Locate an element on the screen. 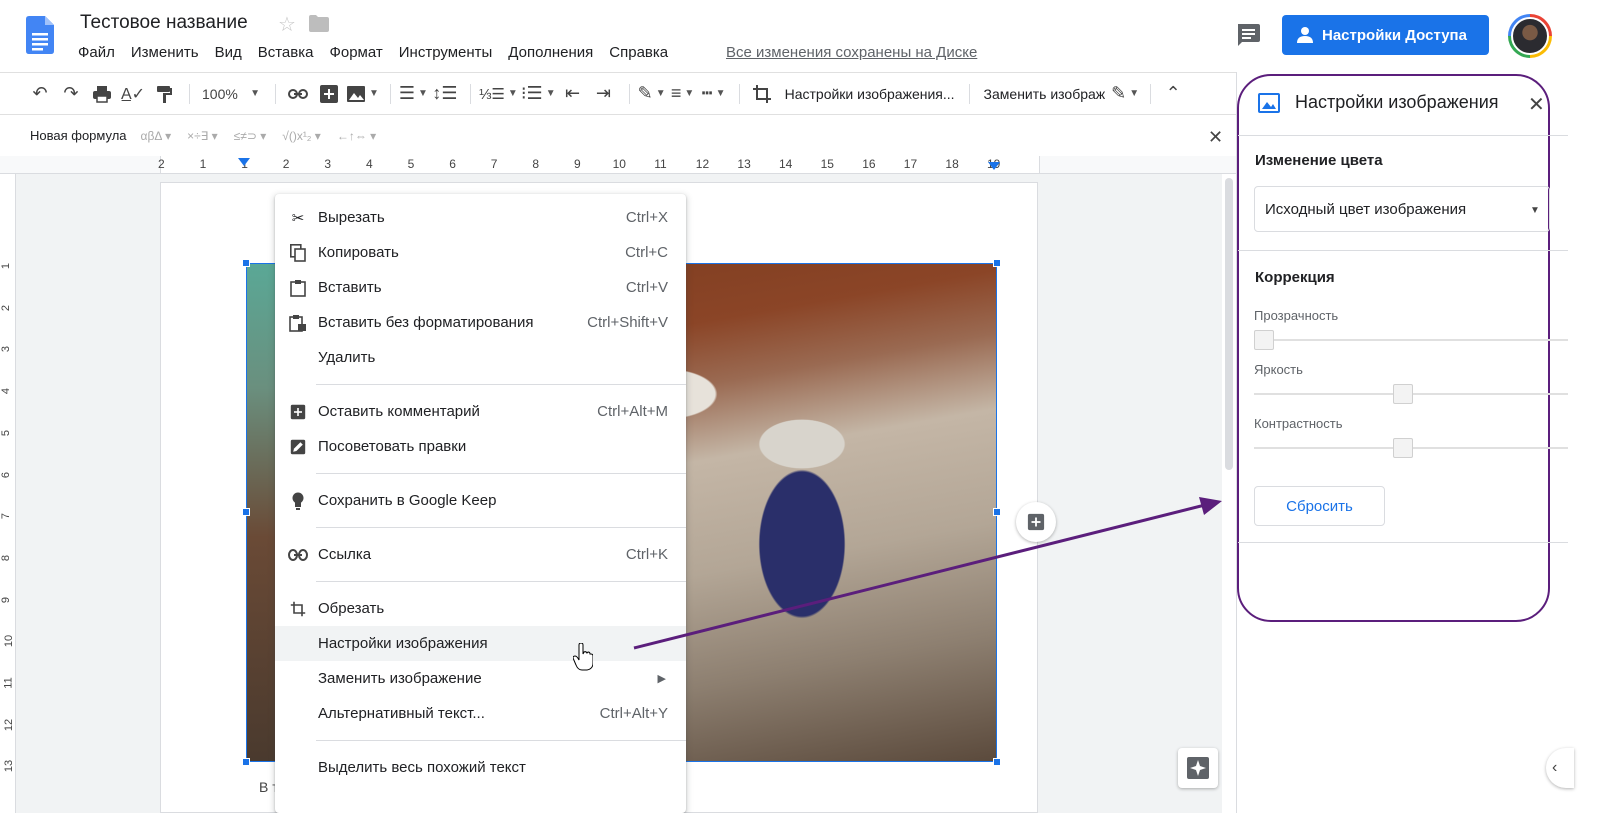  docs-logo-icon is located at coordinates (40, 35).